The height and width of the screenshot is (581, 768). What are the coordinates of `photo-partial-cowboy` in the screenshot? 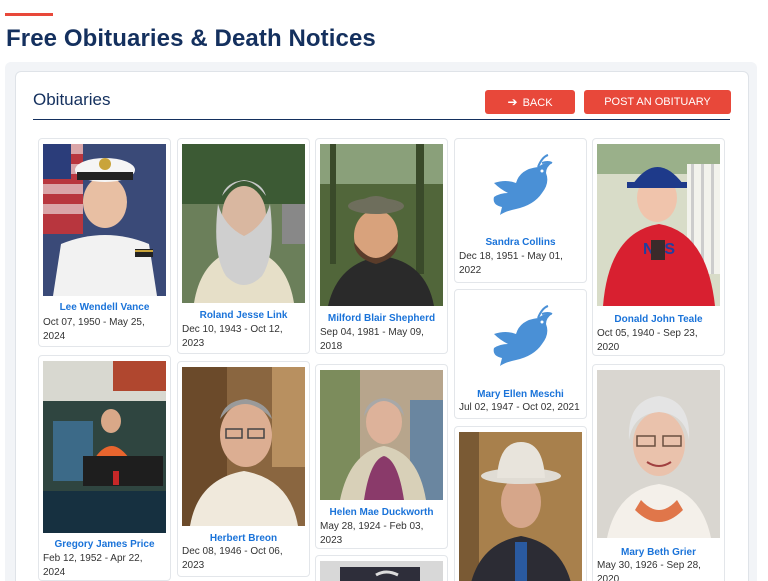 It's located at (520, 506).